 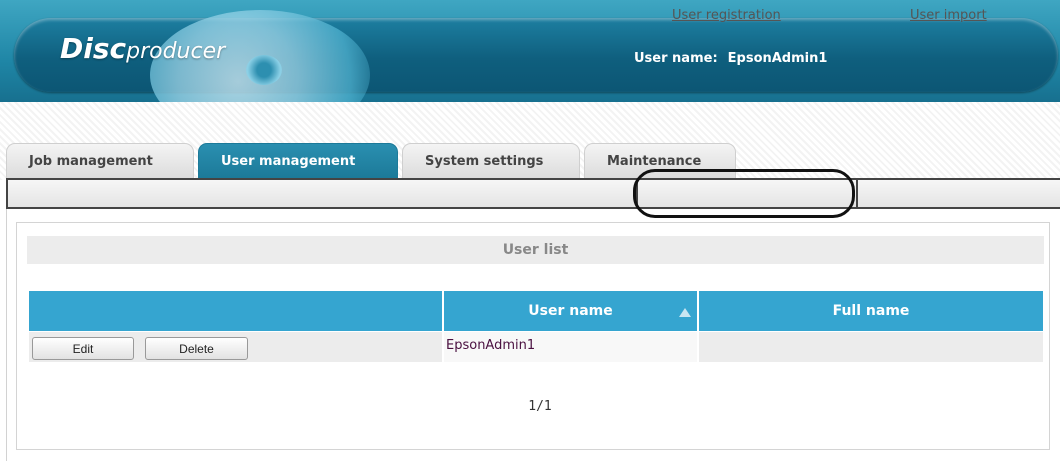 I want to click on column-header-actions, so click(x=235, y=311).